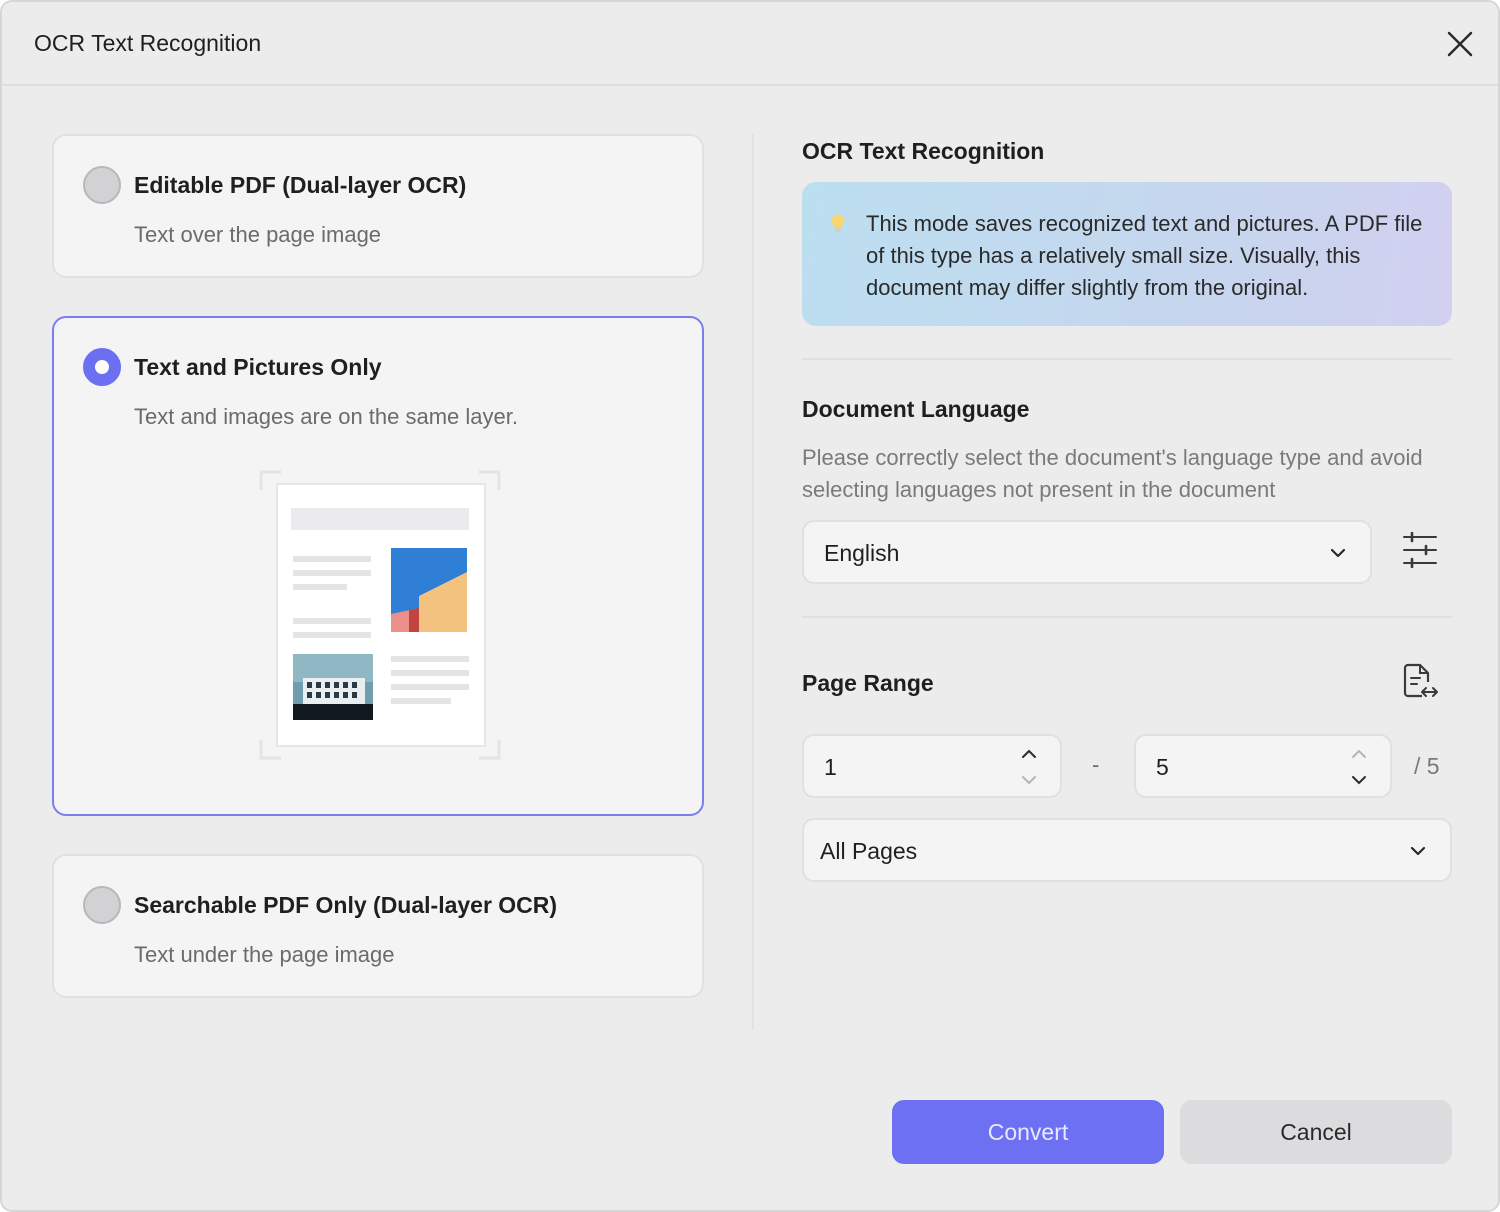 The height and width of the screenshot is (1212, 1500). Describe the element at coordinates (868, 683) in the screenshot. I see `page-range-title: Page Range` at that location.